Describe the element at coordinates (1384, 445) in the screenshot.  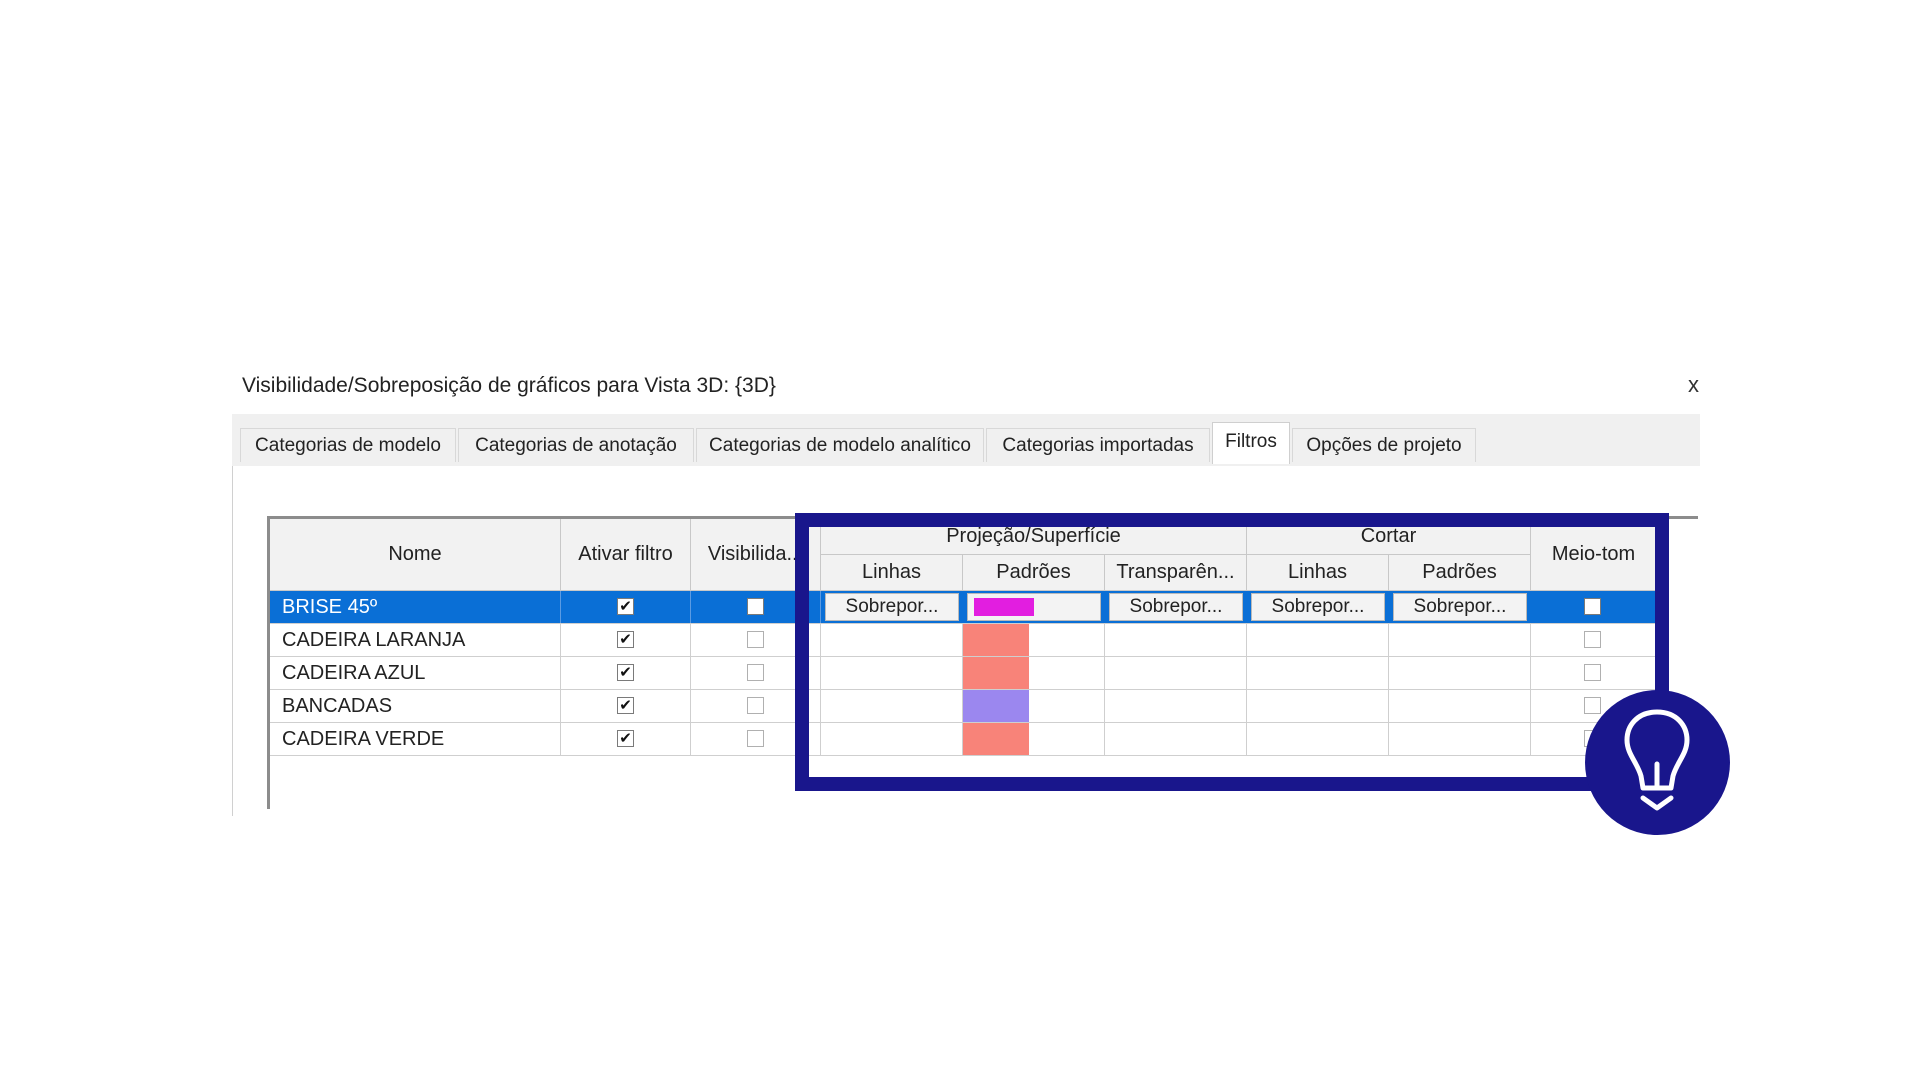
I see `tab-opcoes-de-projeto: Opções de projeto` at that location.